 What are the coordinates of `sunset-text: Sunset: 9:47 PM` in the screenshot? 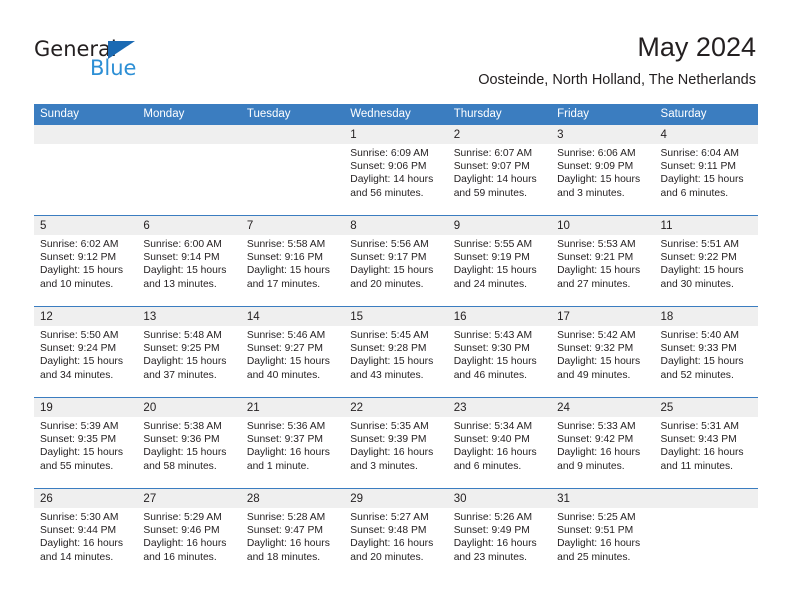 It's located at (284, 531).